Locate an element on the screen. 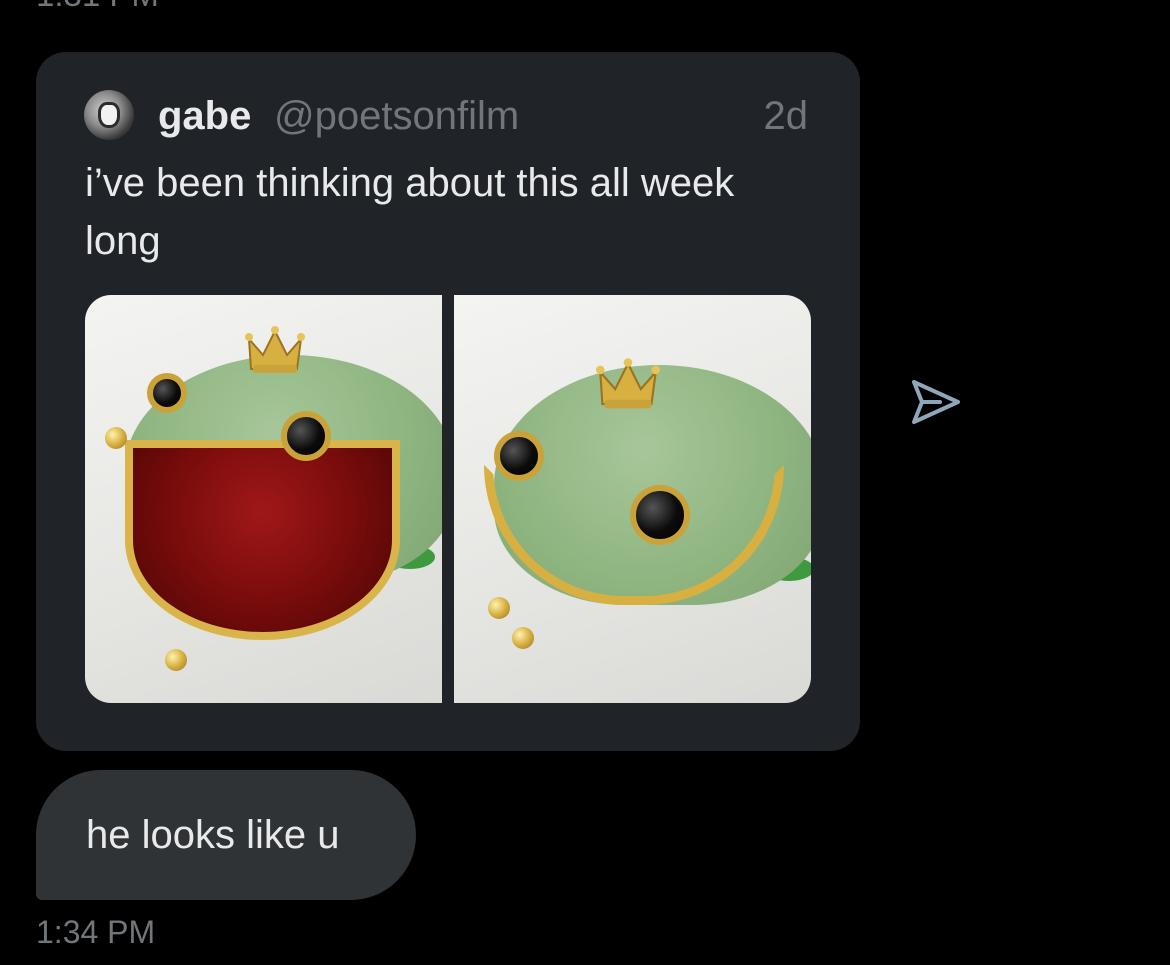 This screenshot has width=1170, height=965. message-text: he looks like u is located at coordinates (213, 835).